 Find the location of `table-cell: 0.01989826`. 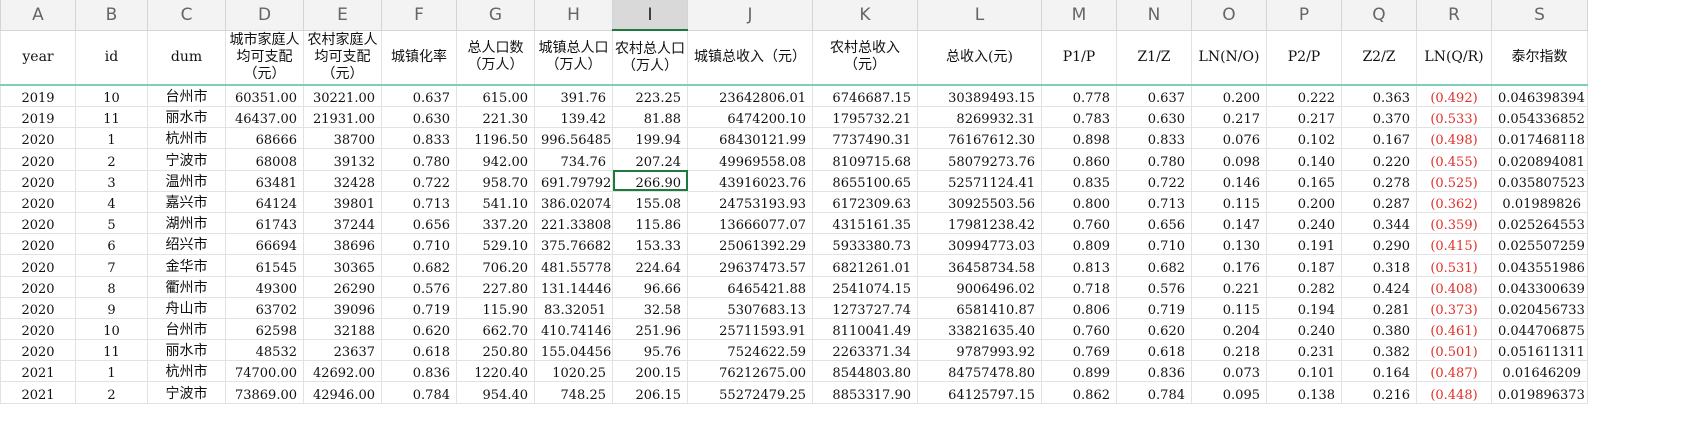

table-cell: 0.01989826 is located at coordinates (1539, 201).